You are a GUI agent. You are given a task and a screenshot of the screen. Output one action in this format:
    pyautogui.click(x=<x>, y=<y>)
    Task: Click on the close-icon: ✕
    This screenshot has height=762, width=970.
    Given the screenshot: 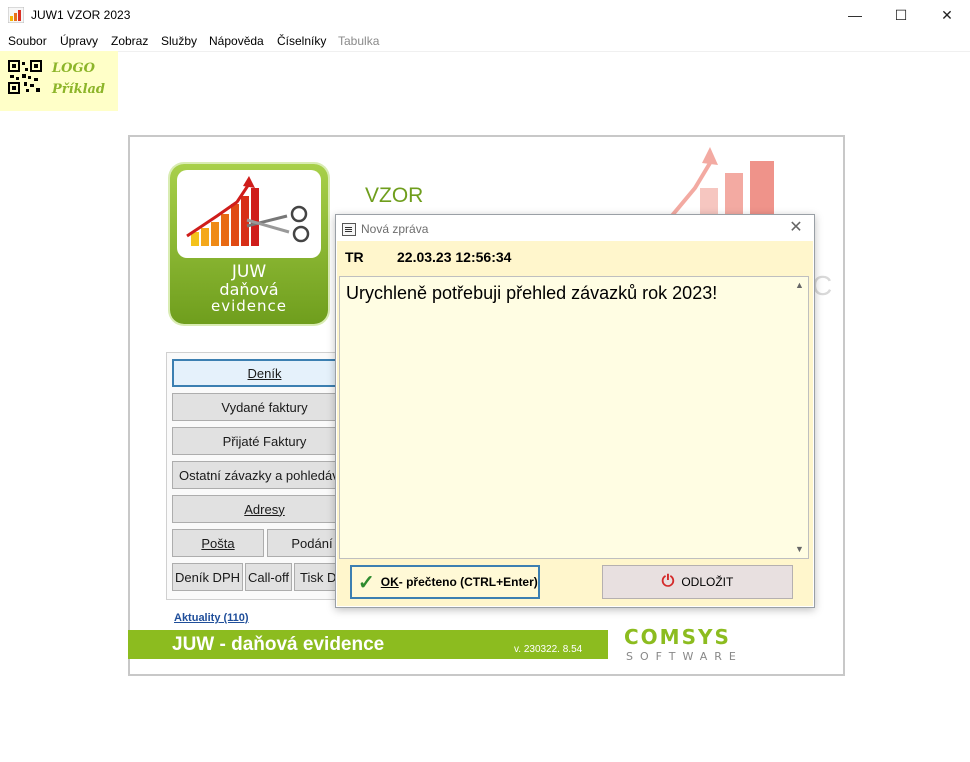 What is the action you would take?
    pyautogui.click(x=947, y=14)
    